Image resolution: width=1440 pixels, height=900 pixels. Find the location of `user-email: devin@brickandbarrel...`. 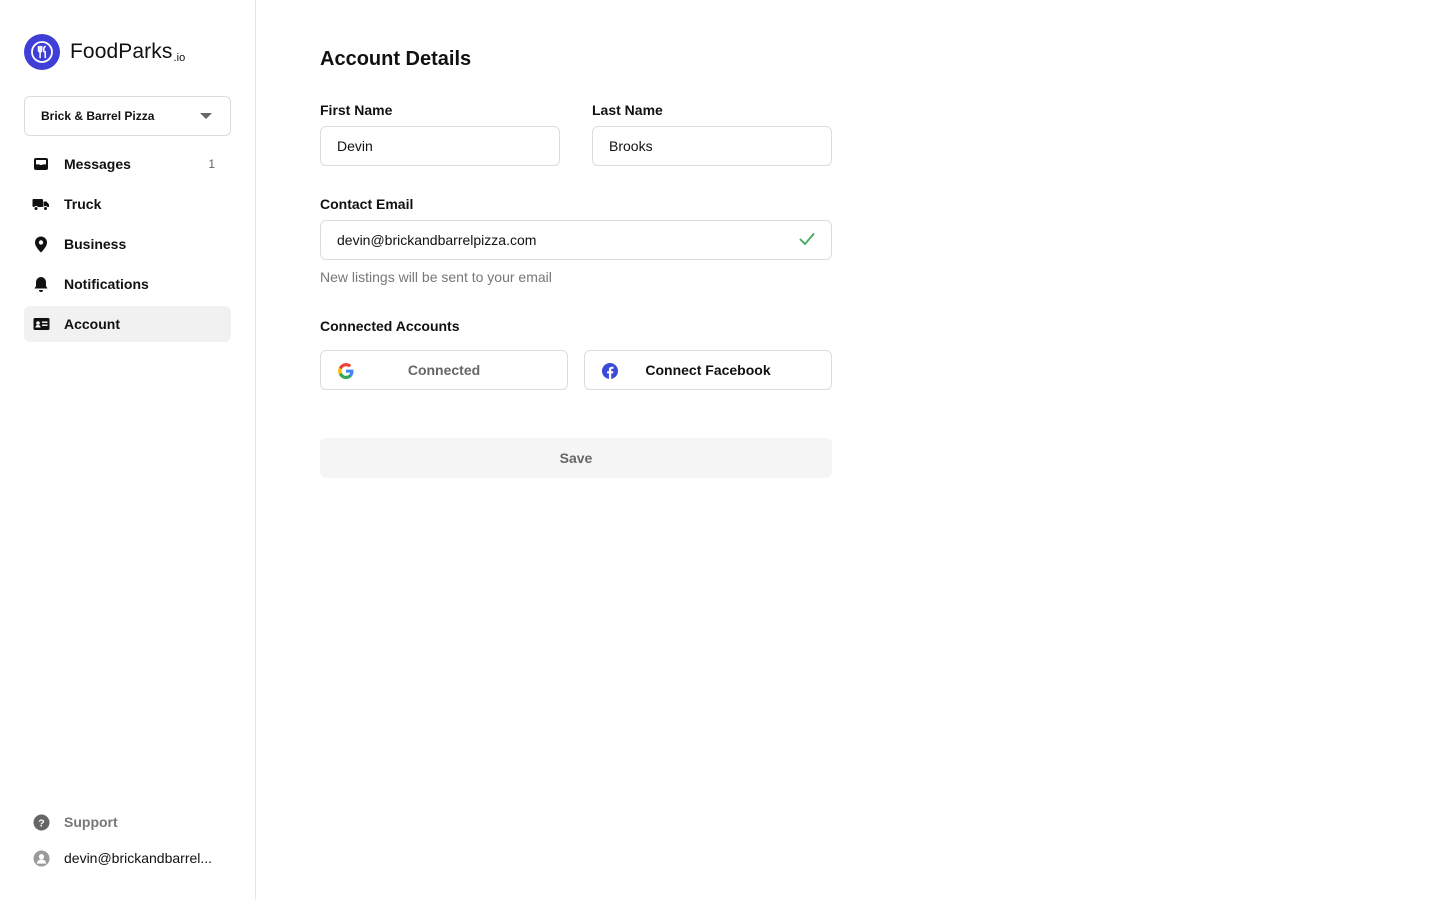

user-email: devin@brickandbarrel... is located at coordinates (138, 858).